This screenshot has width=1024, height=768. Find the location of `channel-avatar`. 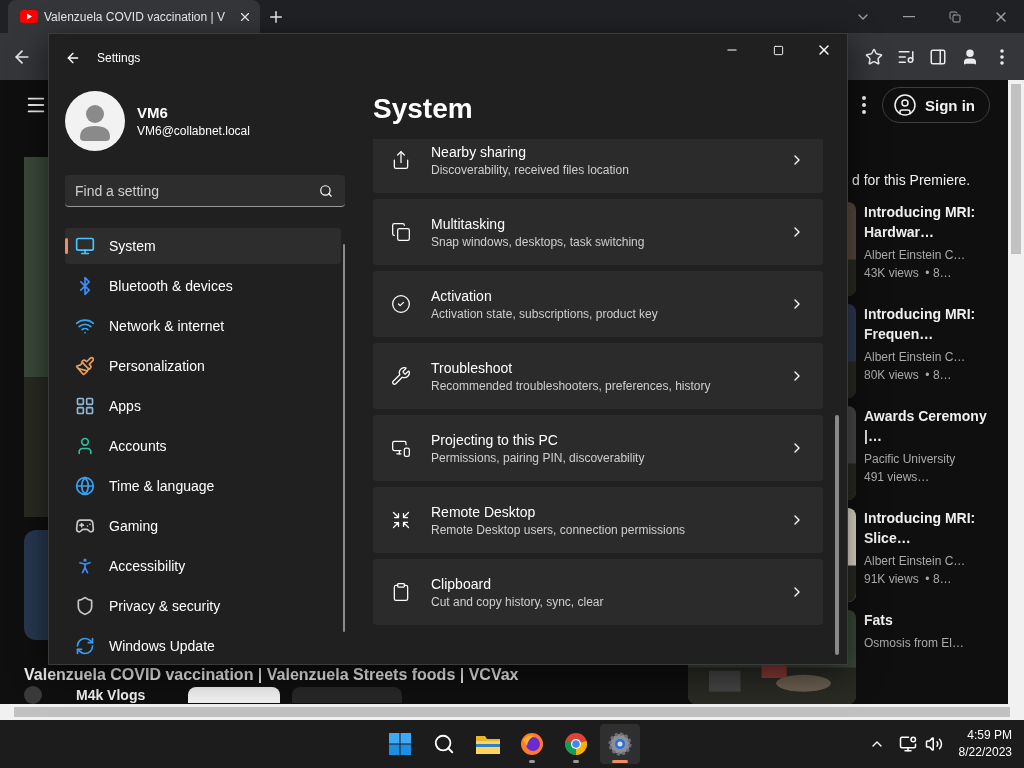

channel-avatar is located at coordinates (33, 695).